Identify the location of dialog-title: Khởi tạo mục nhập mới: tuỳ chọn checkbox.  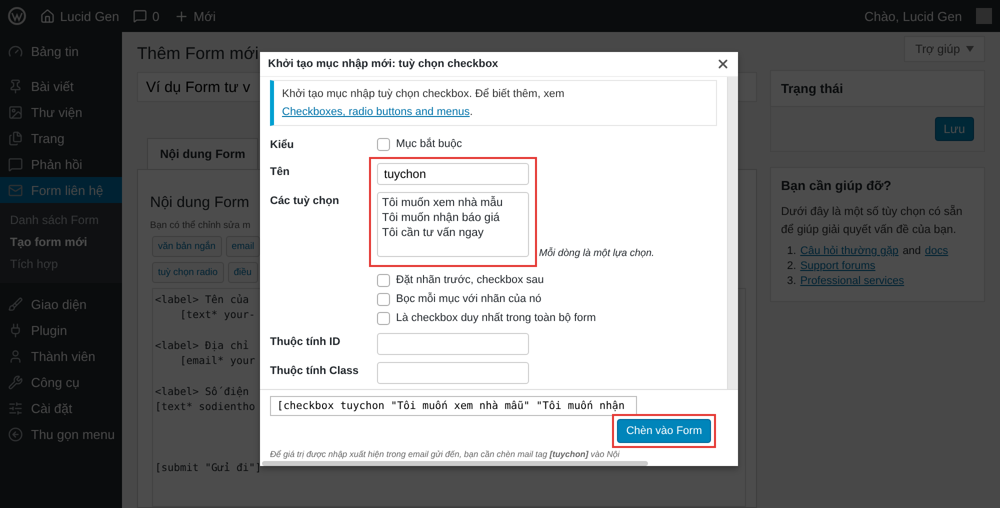
(383, 64).